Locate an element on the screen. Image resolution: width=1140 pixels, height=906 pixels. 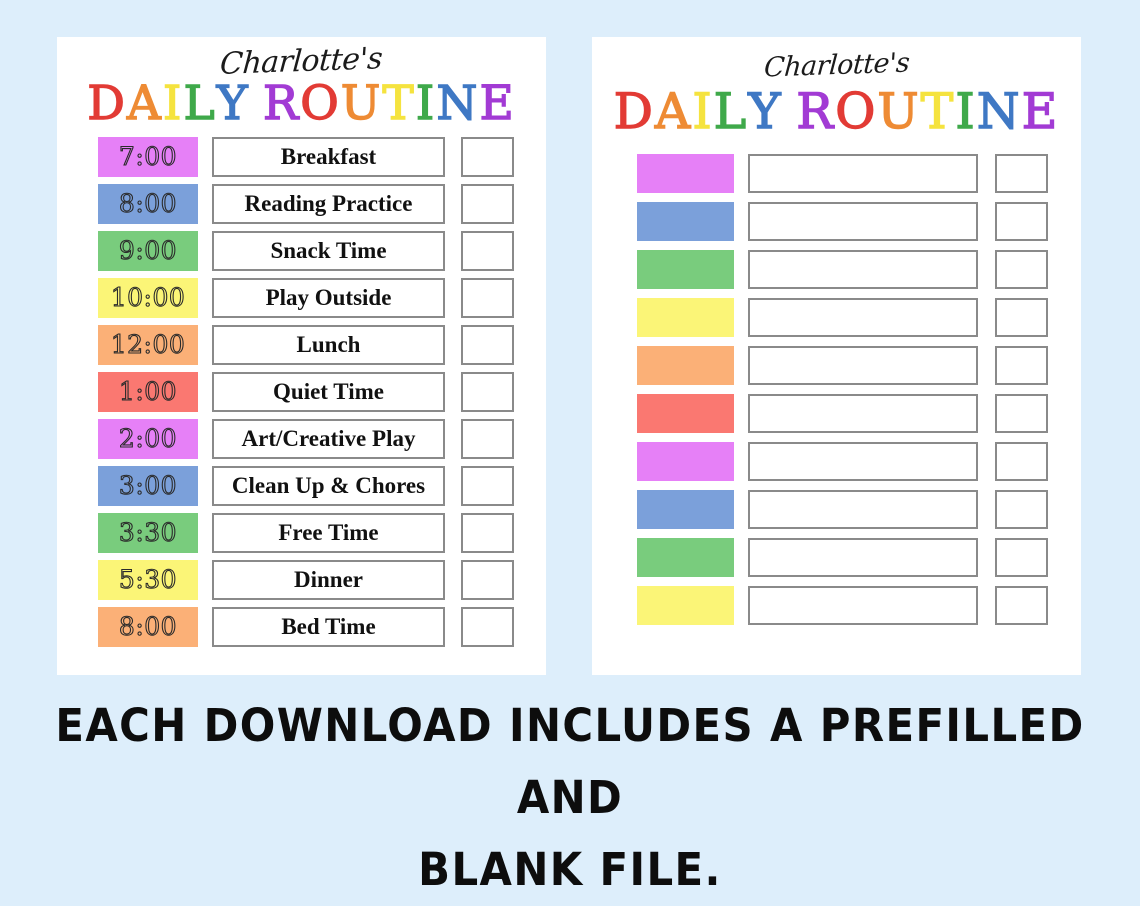
rainbow-title-blank: DAILY ROUTINE is located at coordinates (836, 111).